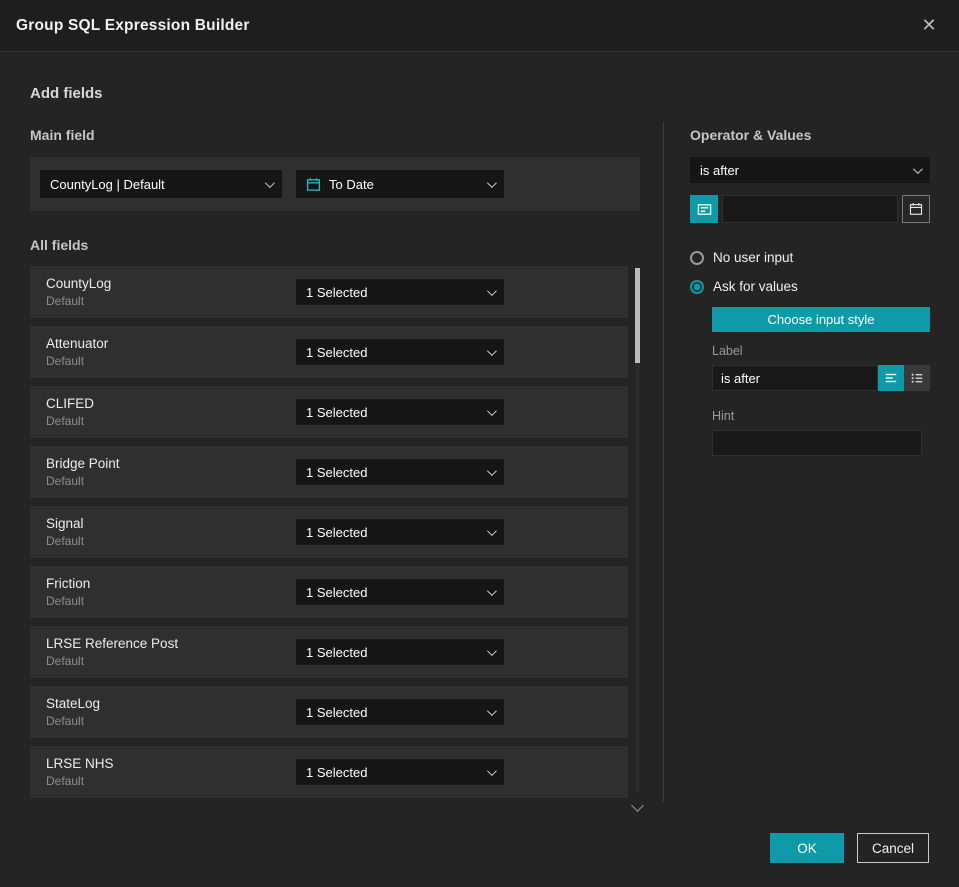 This screenshot has height=887, width=959. Describe the element at coordinates (171, 712) in the screenshot. I see `field-texts: StateLog Default` at that location.